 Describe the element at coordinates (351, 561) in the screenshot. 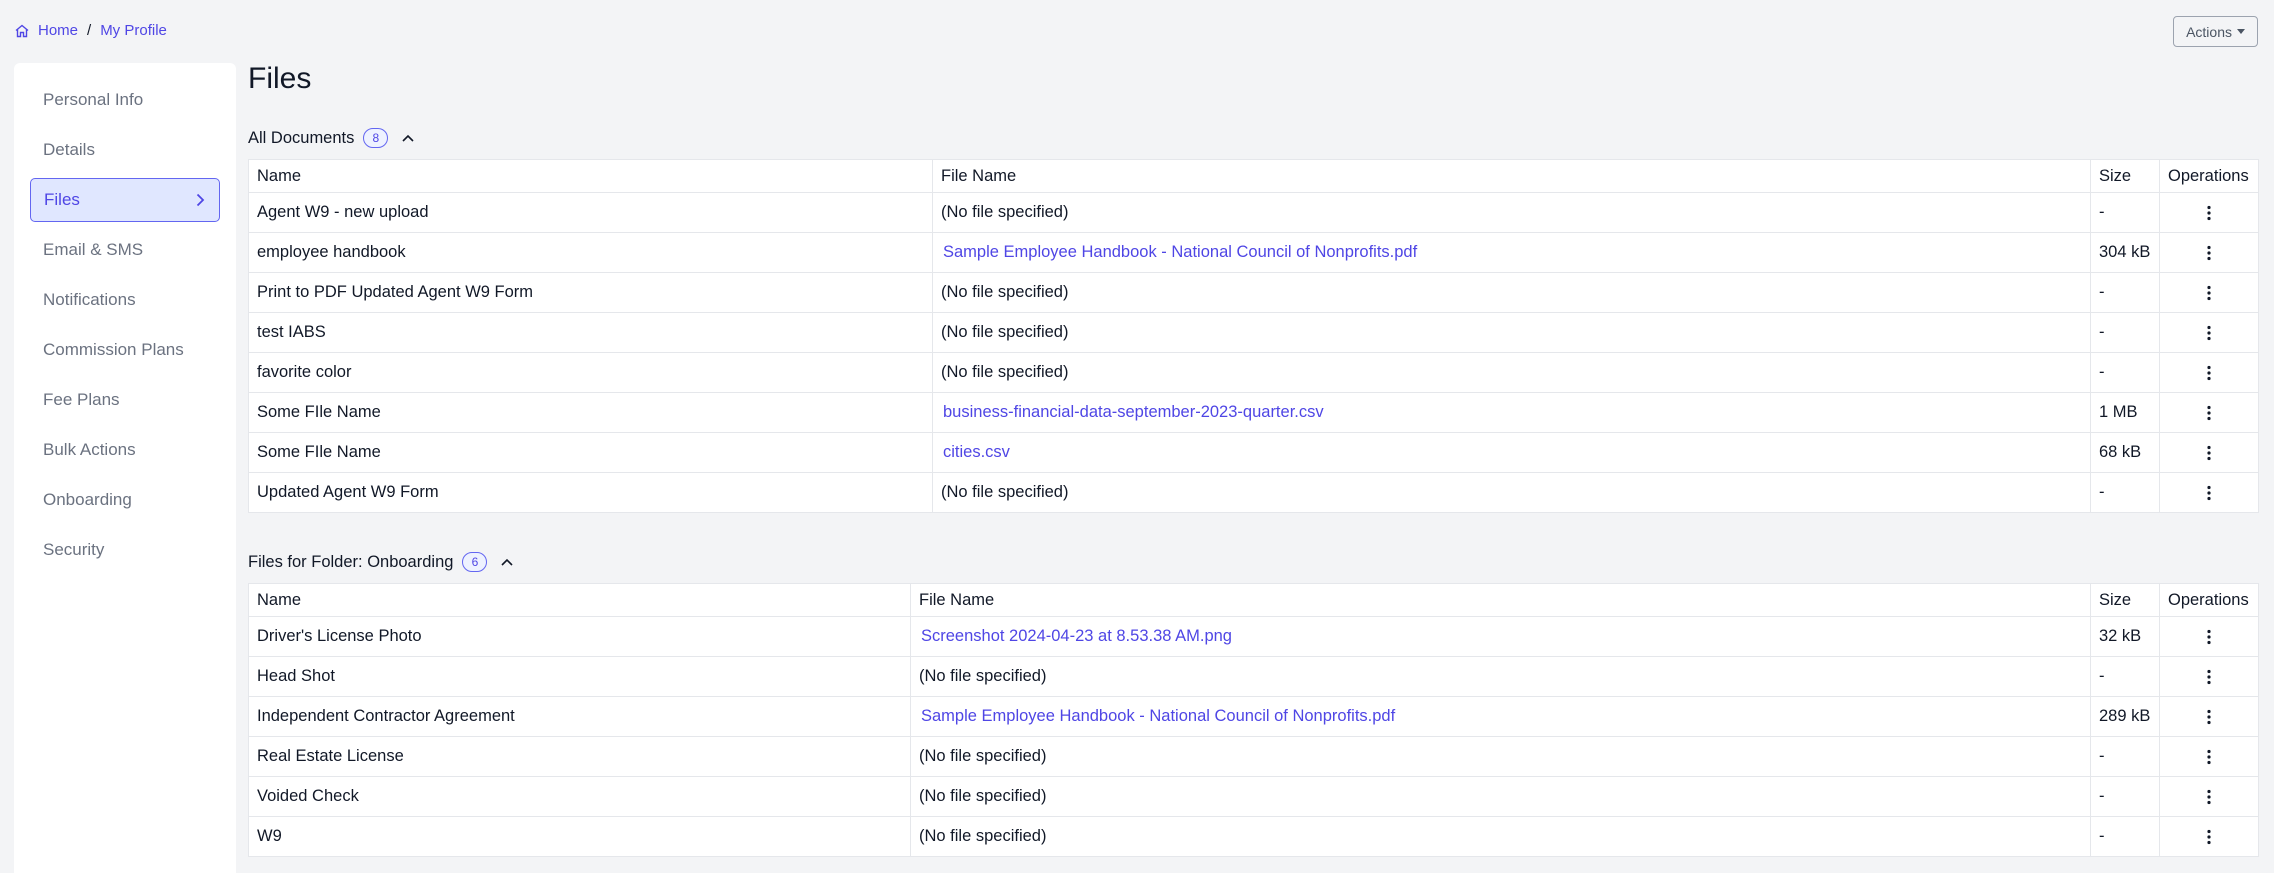

I see `section-title: Files for Folder: Onboarding` at that location.